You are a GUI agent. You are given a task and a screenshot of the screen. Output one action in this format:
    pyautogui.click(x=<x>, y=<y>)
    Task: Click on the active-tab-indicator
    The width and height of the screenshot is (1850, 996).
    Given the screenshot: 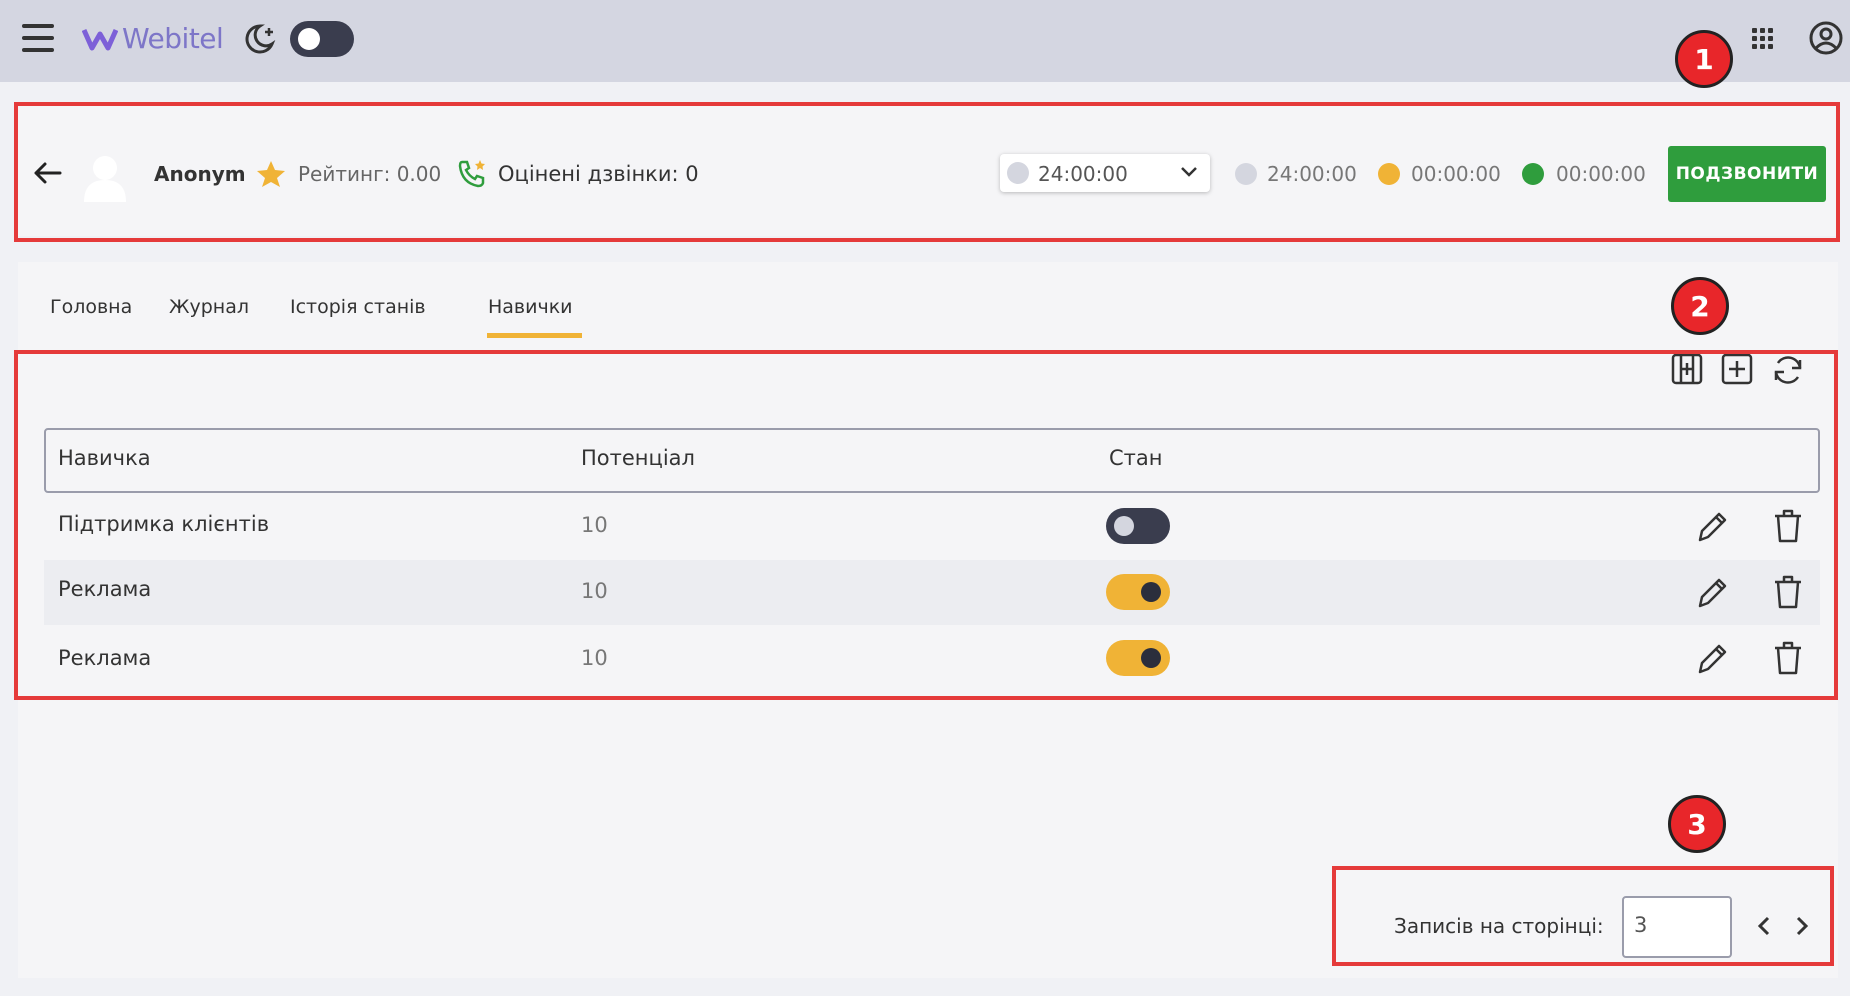 What is the action you would take?
    pyautogui.click(x=534, y=335)
    